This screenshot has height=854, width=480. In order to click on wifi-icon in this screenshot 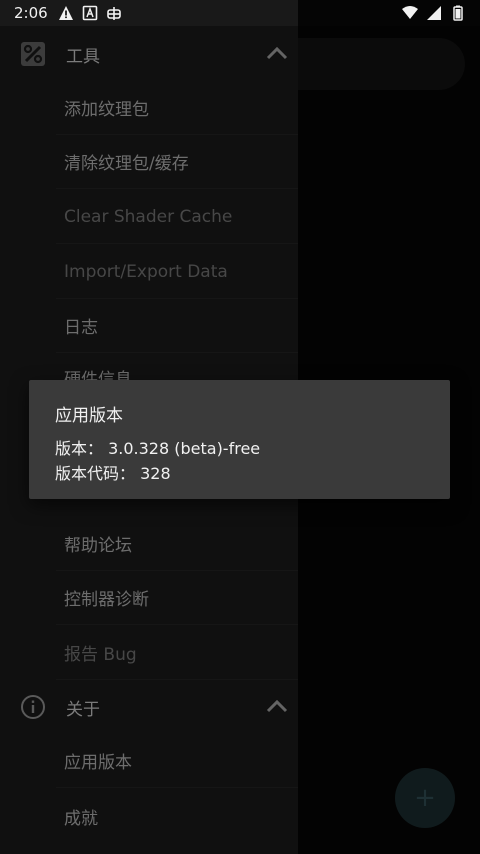, I will do `click(410, 12)`.